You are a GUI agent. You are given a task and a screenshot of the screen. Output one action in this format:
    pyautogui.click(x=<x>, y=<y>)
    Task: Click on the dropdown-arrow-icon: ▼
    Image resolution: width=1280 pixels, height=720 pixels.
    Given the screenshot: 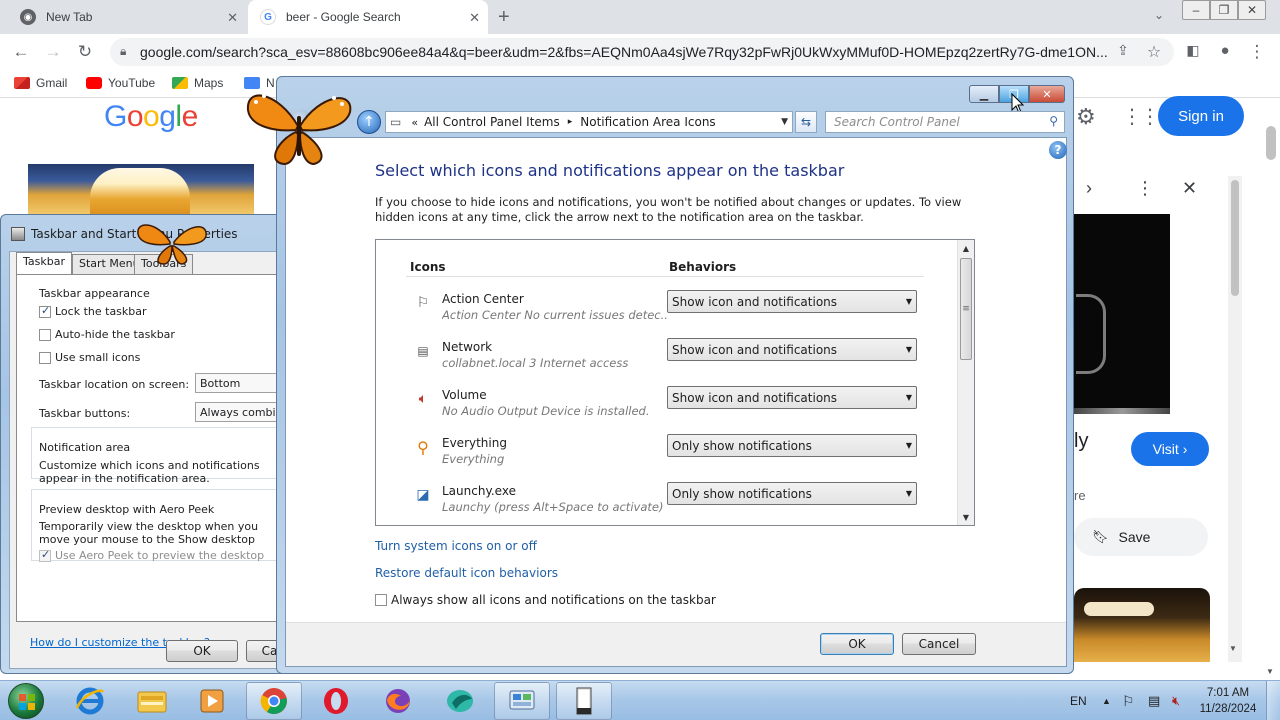 What is the action you would take?
    pyautogui.click(x=908, y=301)
    